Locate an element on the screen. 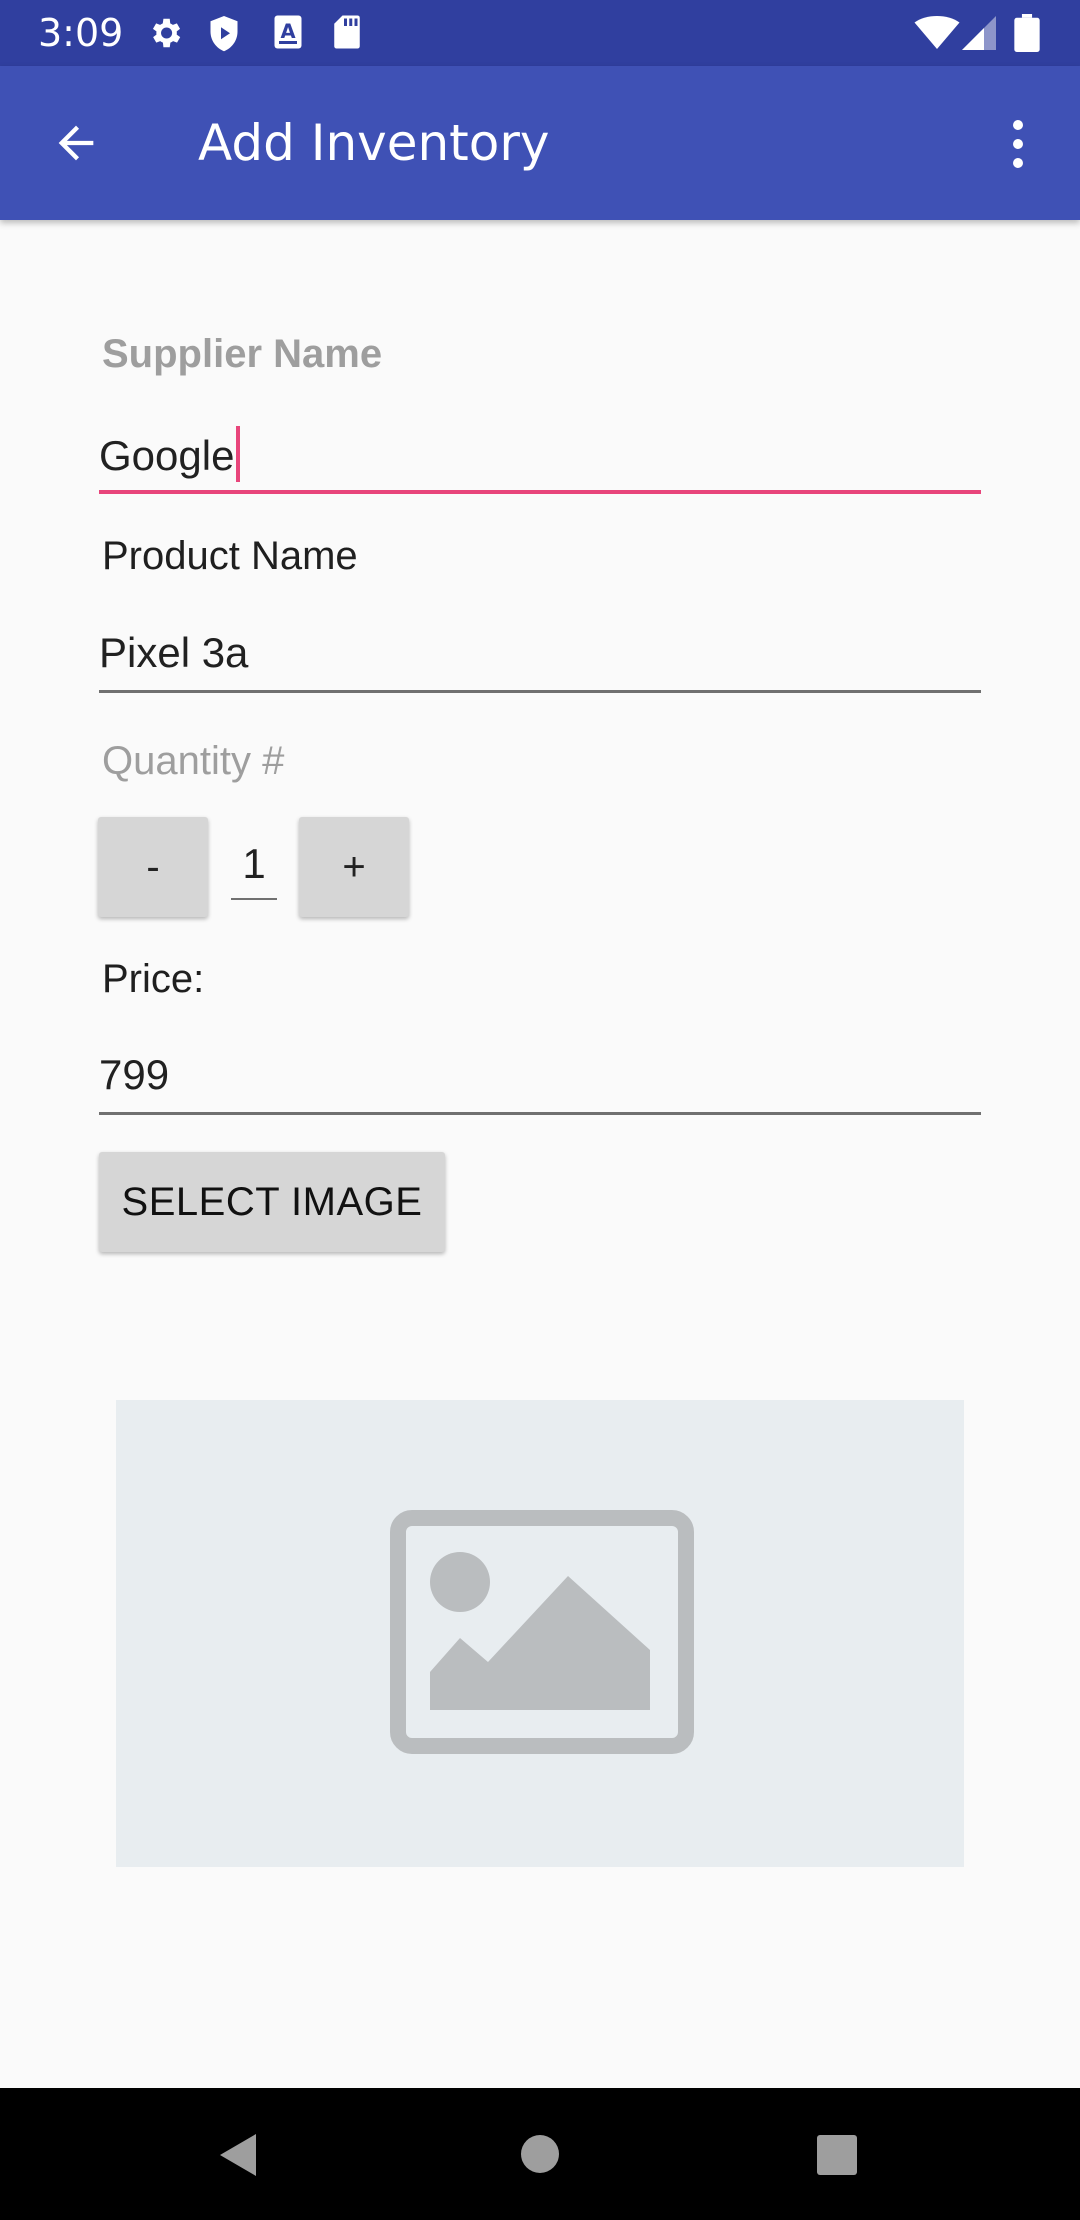 This screenshot has height=2220, width=1080. a-text-icon: A is located at coordinates (288, 32).